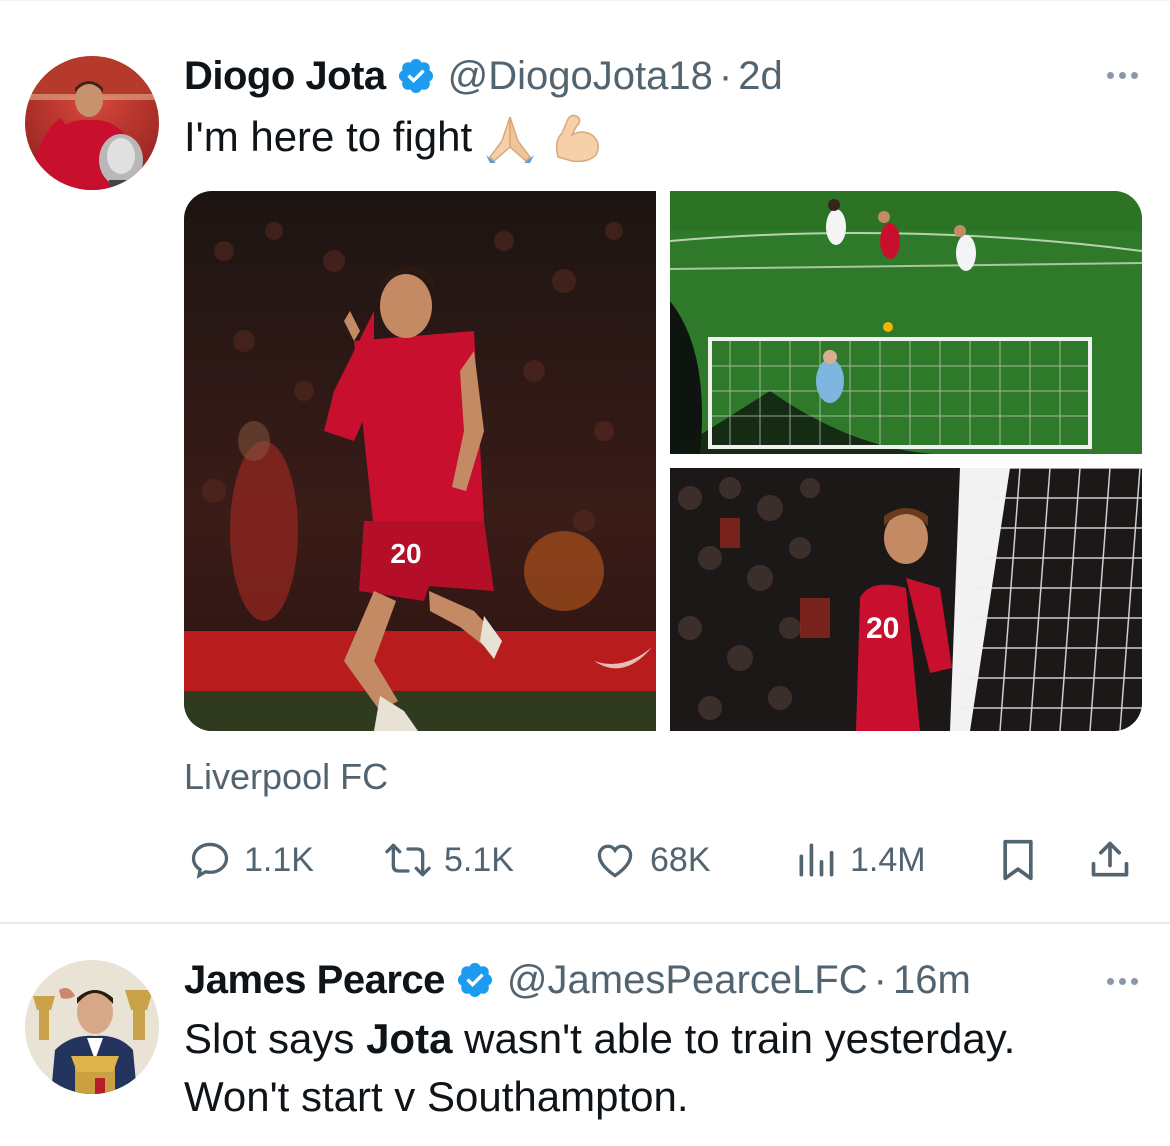 Image resolution: width=1170 pixels, height=1146 pixels. I want to click on bookmark-icon, so click(1018, 860).